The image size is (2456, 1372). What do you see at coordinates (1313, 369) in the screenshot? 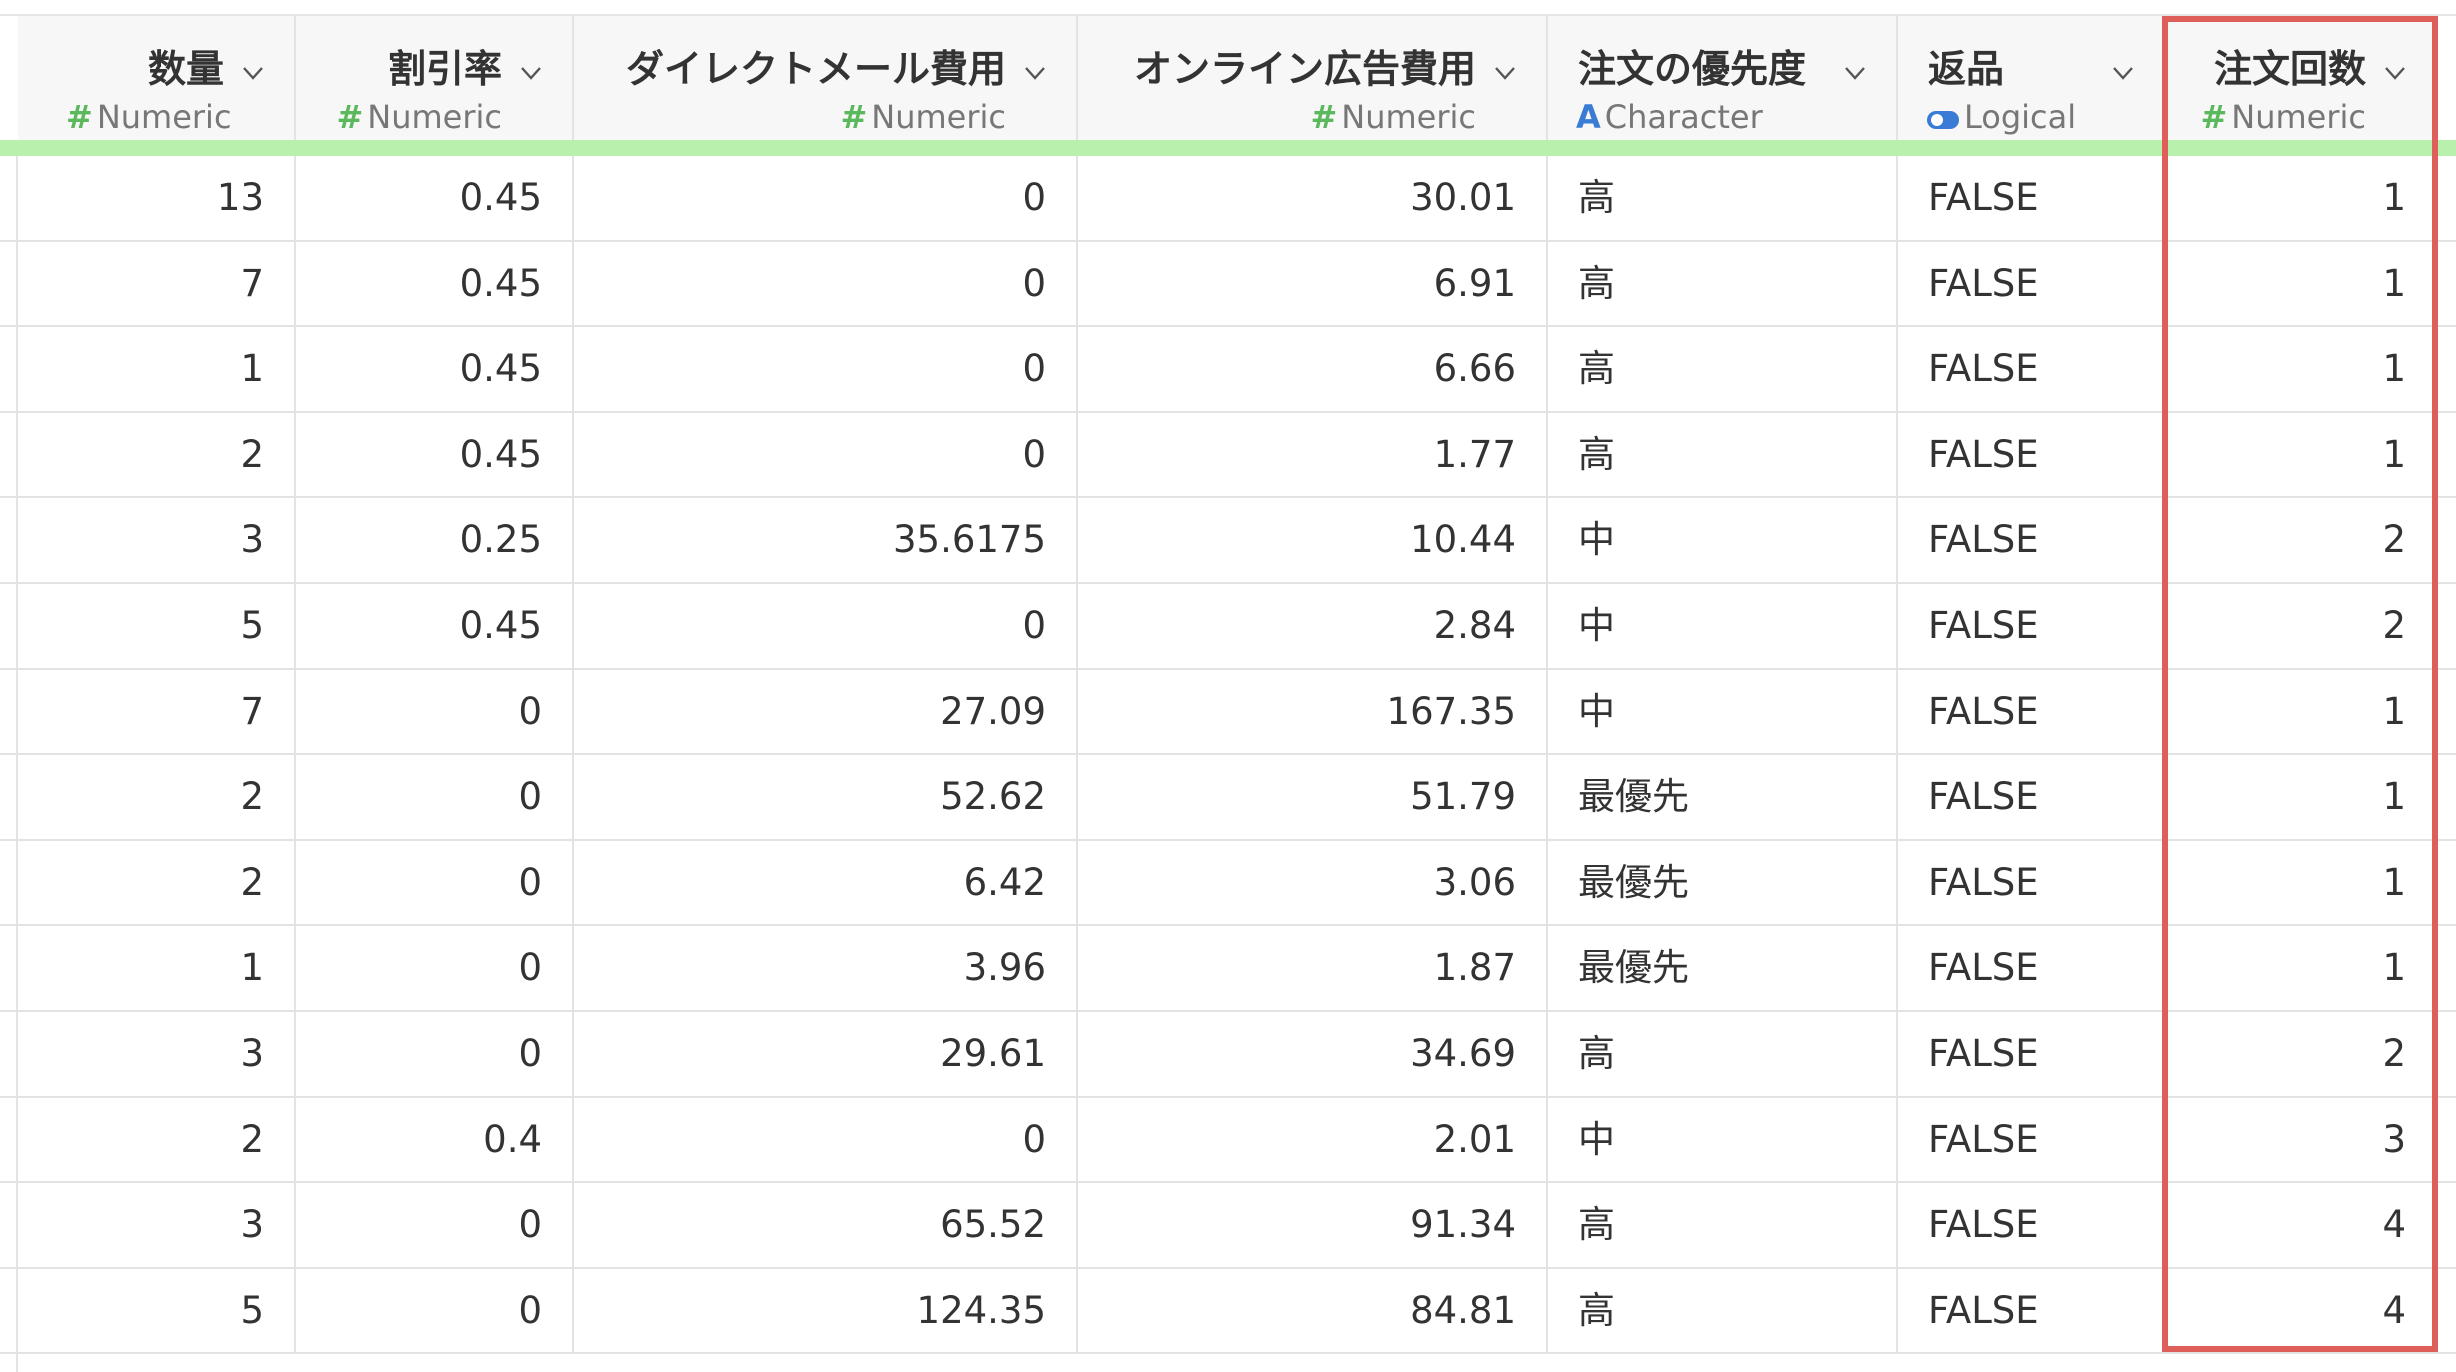
I see `cell-ad_cost: 6.66` at bounding box center [1313, 369].